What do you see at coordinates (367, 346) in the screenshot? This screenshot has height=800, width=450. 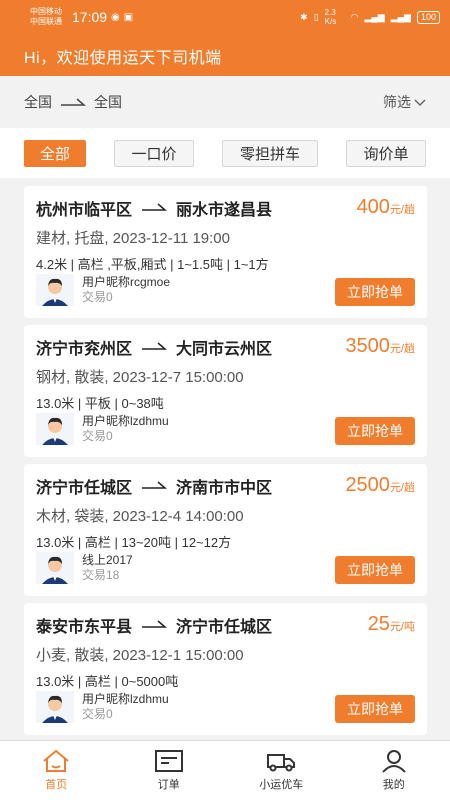 I see `price-value: 3500` at bounding box center [367, 346].